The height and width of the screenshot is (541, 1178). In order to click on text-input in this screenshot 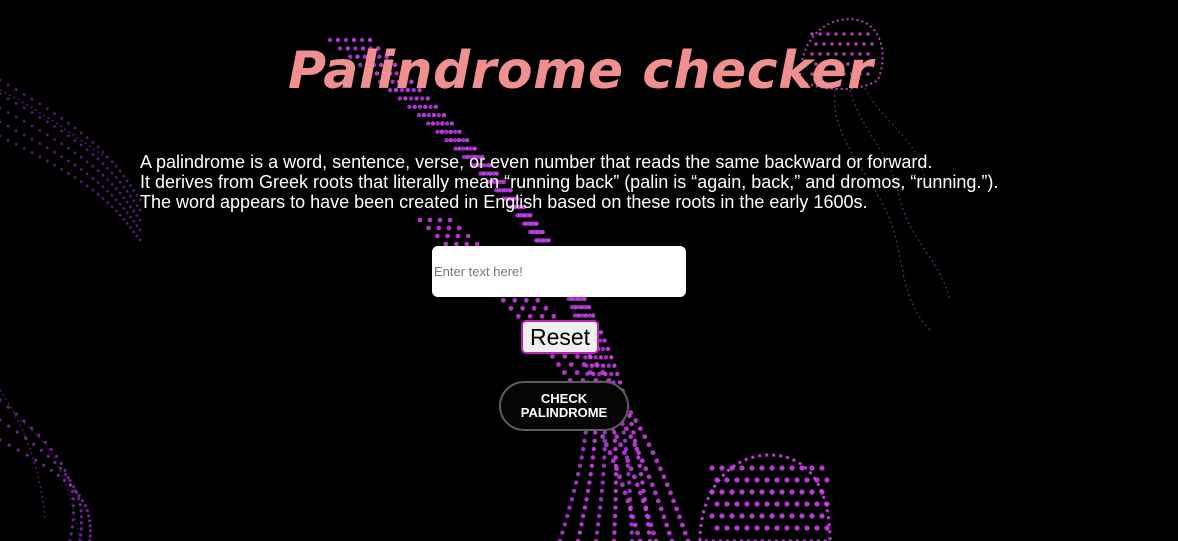, I will do `click(559, 271)`.